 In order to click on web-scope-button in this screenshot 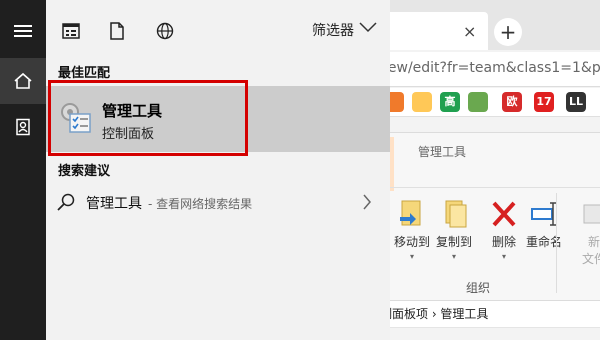, I will do `click(165, 31)`.